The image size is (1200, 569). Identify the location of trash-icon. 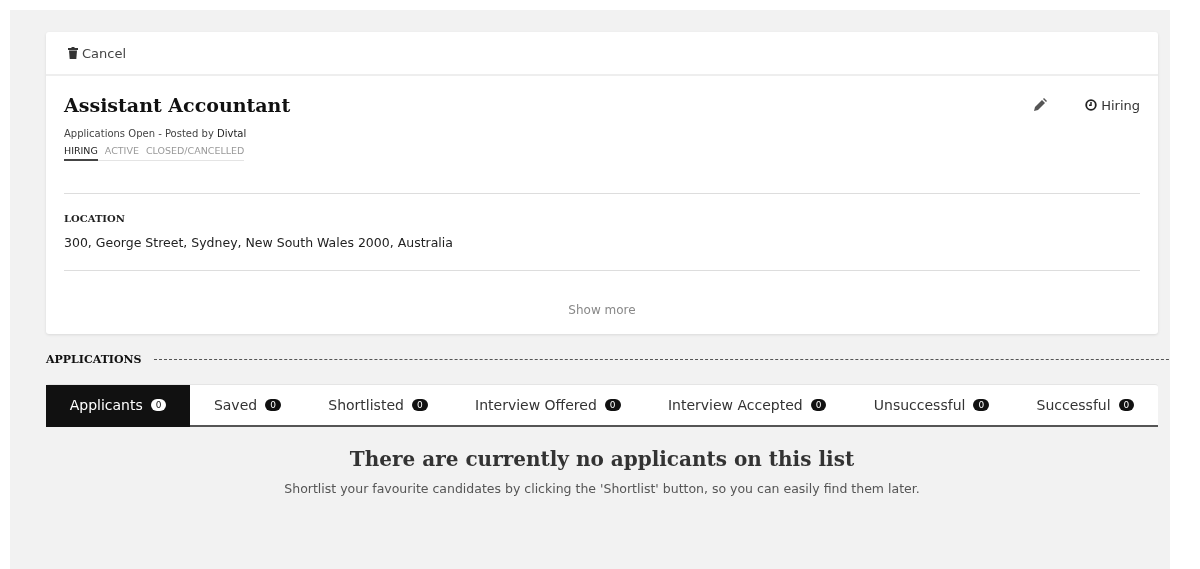
(73, 53).